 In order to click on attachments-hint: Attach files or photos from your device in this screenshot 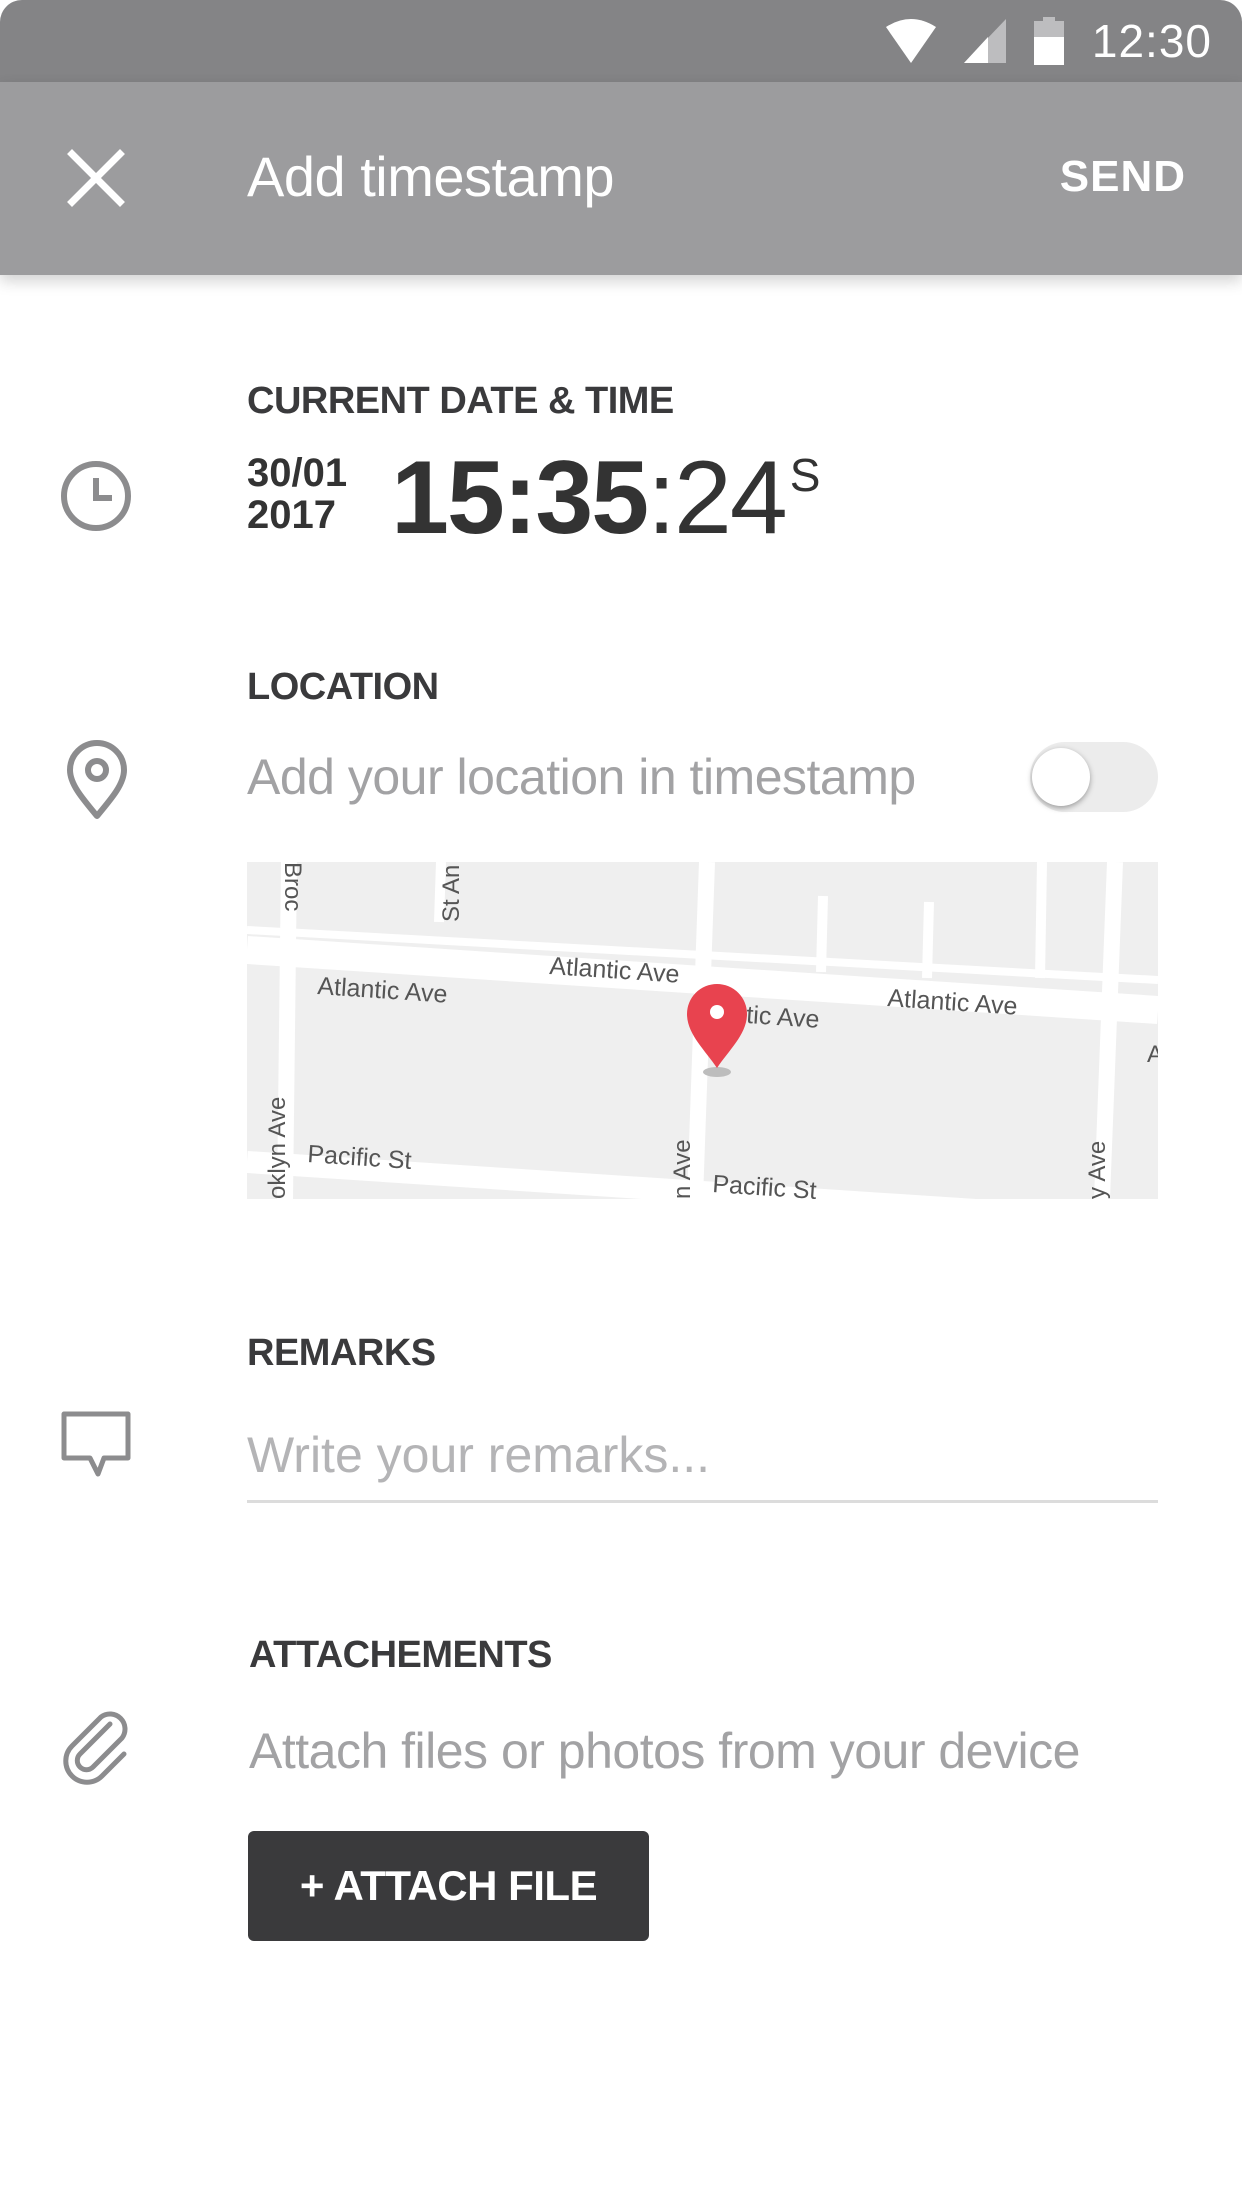, I will do `click(664, 1751)`.